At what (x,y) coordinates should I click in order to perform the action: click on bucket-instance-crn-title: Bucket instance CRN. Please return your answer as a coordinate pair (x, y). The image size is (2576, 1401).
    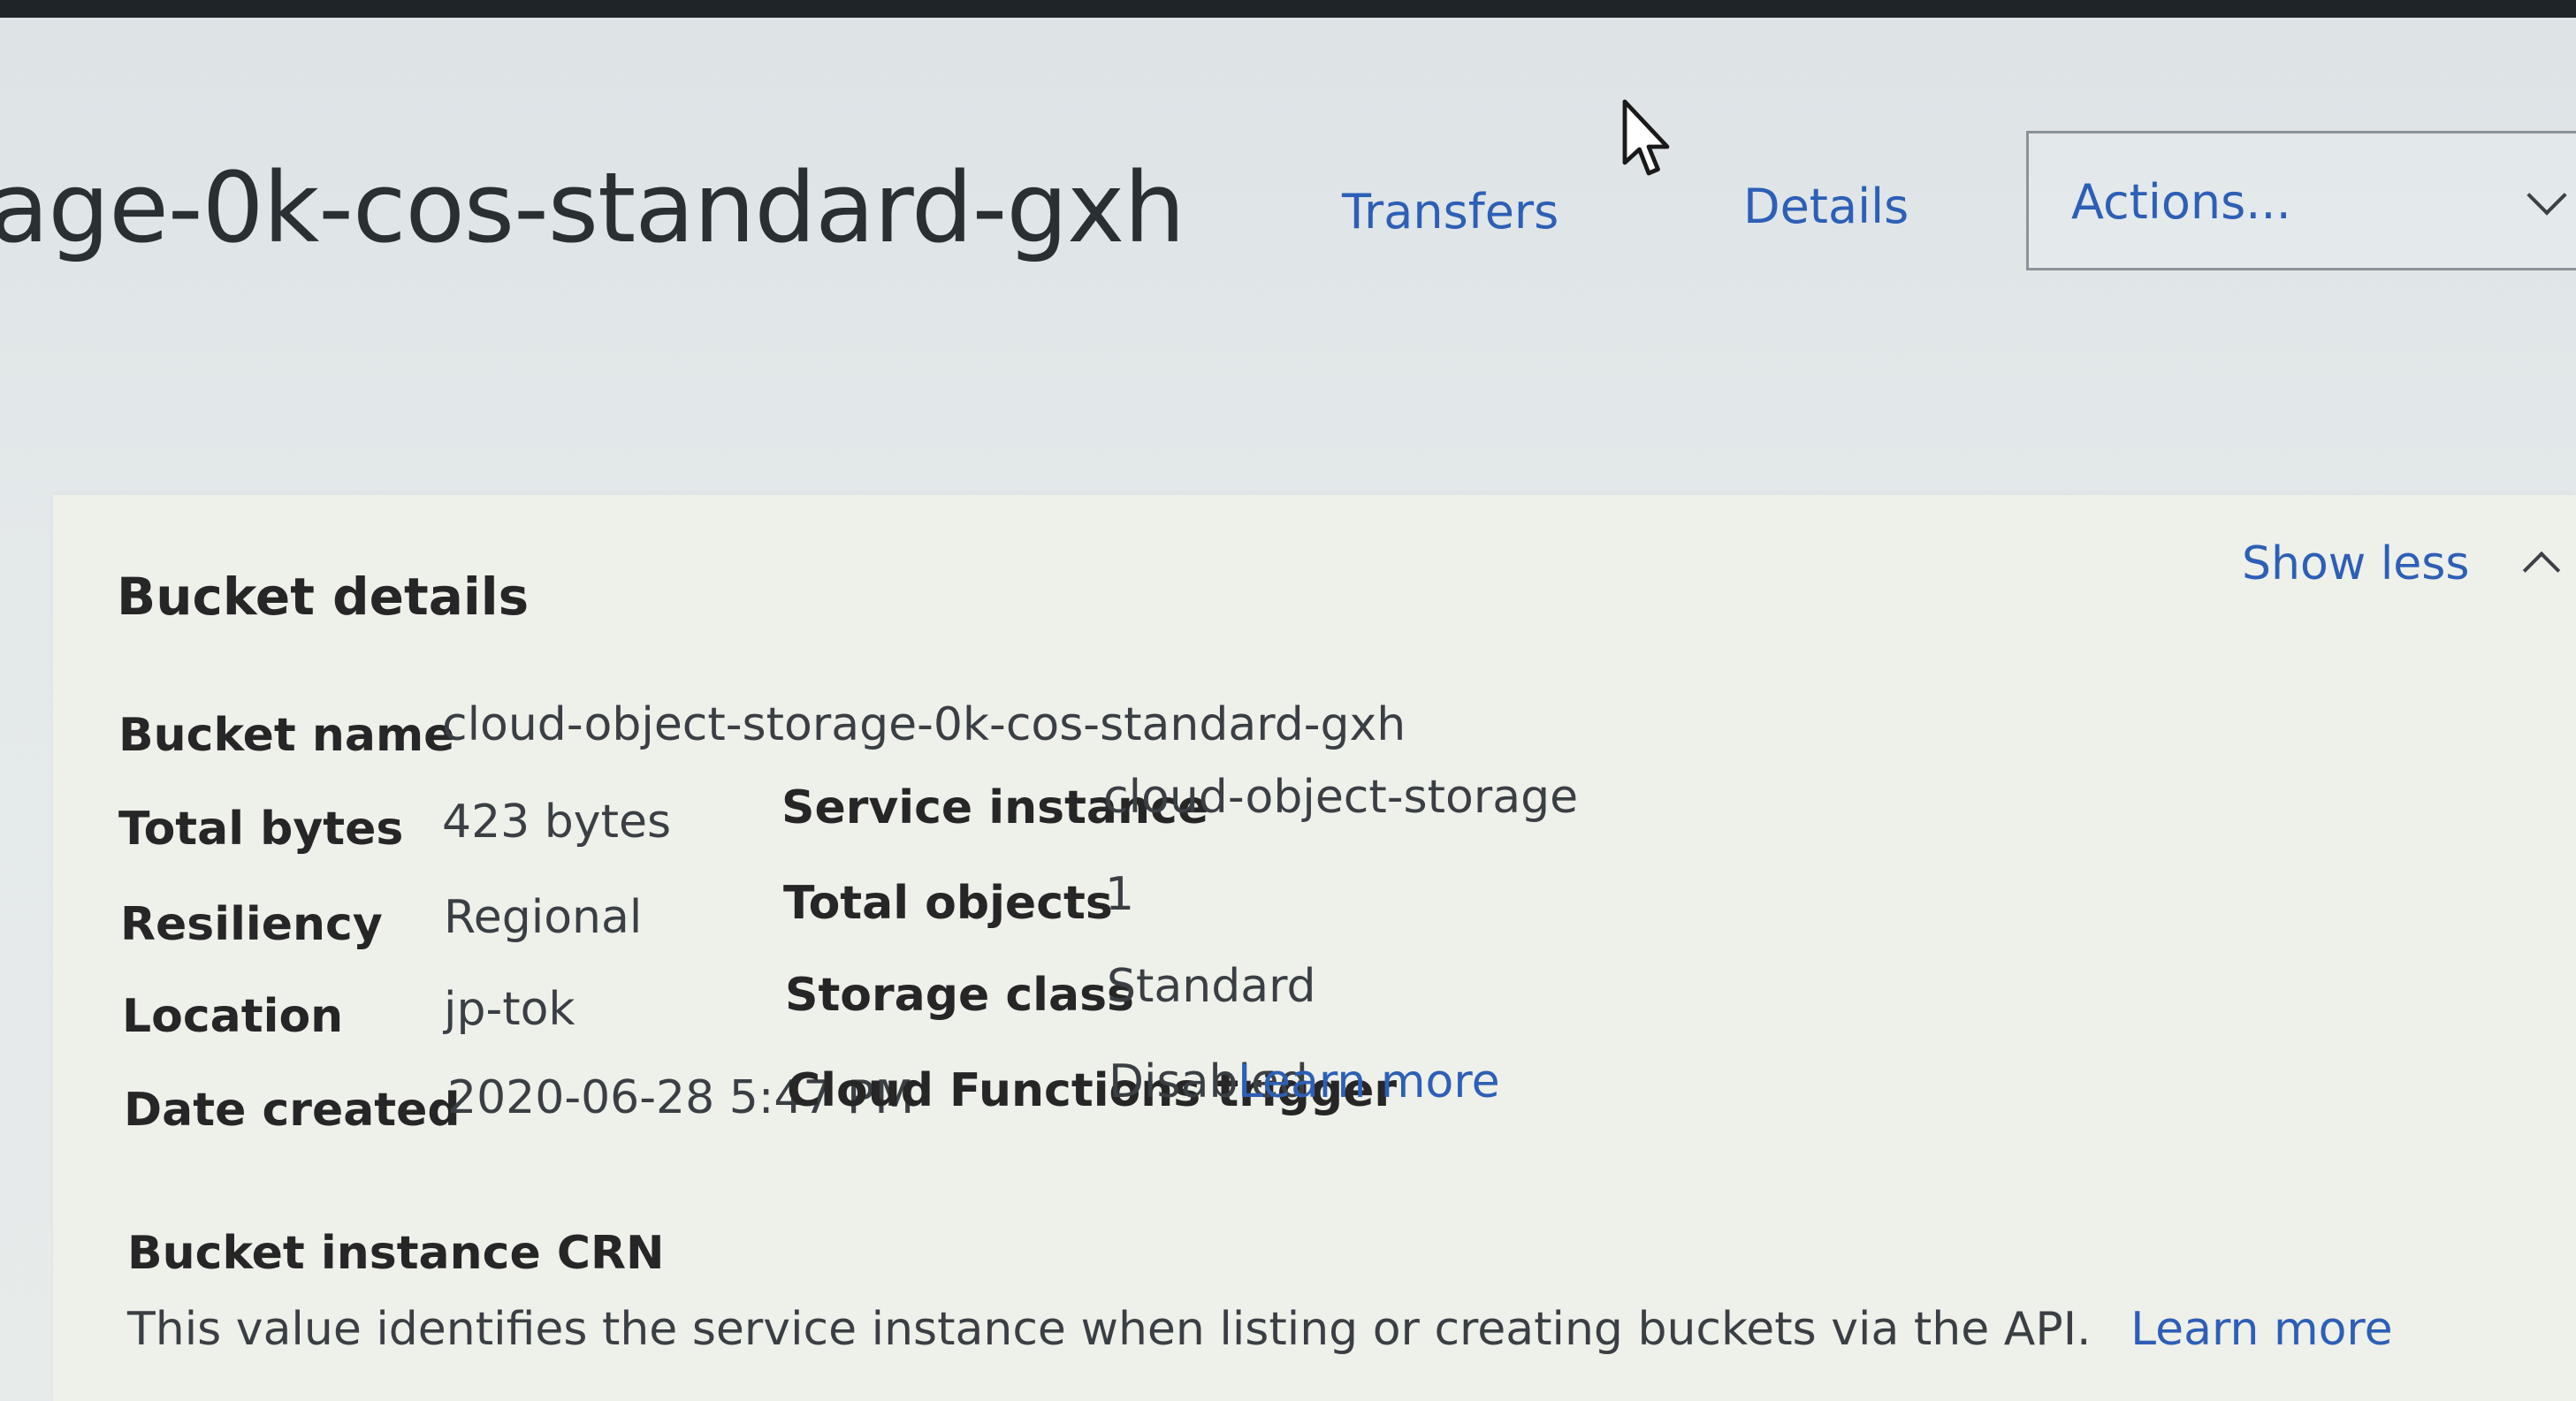
    Looking at the image, I should click on (396, 1253).